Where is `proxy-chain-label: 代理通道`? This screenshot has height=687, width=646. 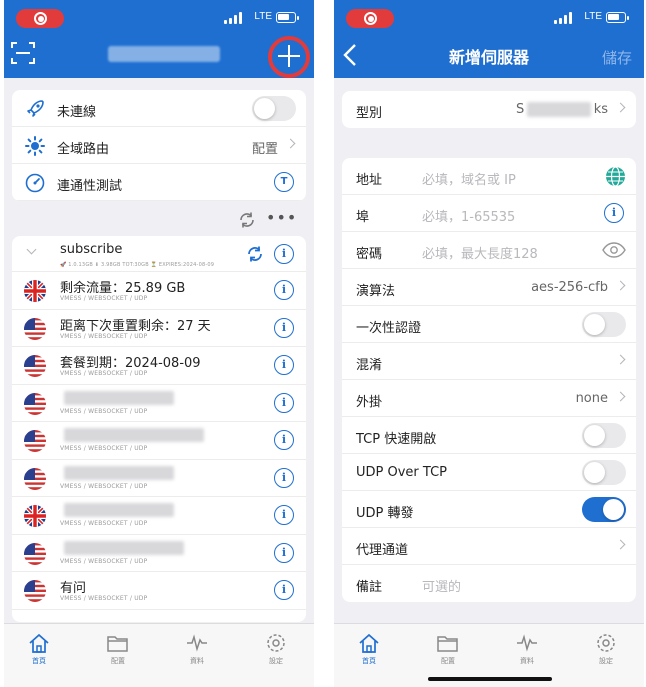
proxy-chain-label: 代理通道 is located at coordinates (382, 550).